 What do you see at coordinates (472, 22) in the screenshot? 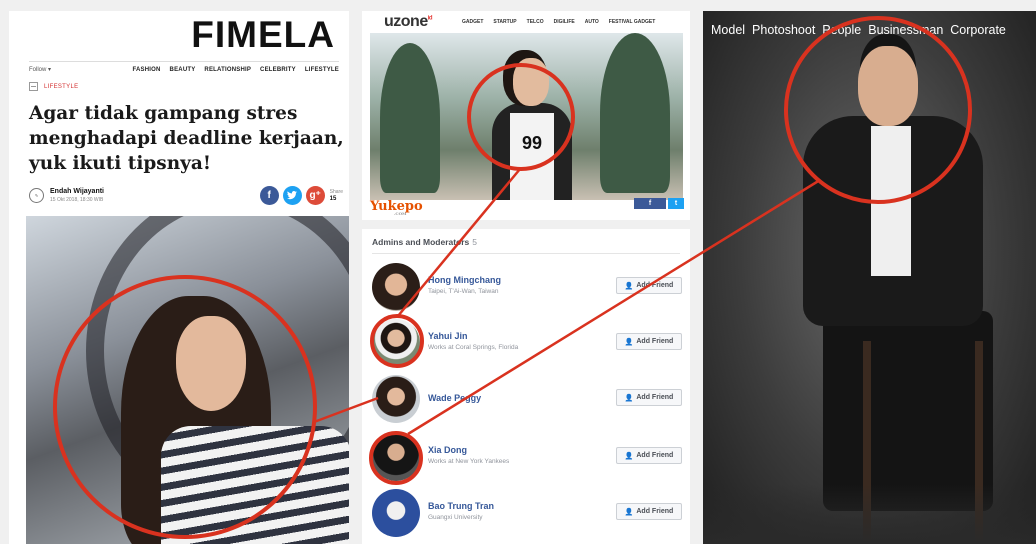
I see `nav-gadget: GADGET` at bounding box center [472, 22].